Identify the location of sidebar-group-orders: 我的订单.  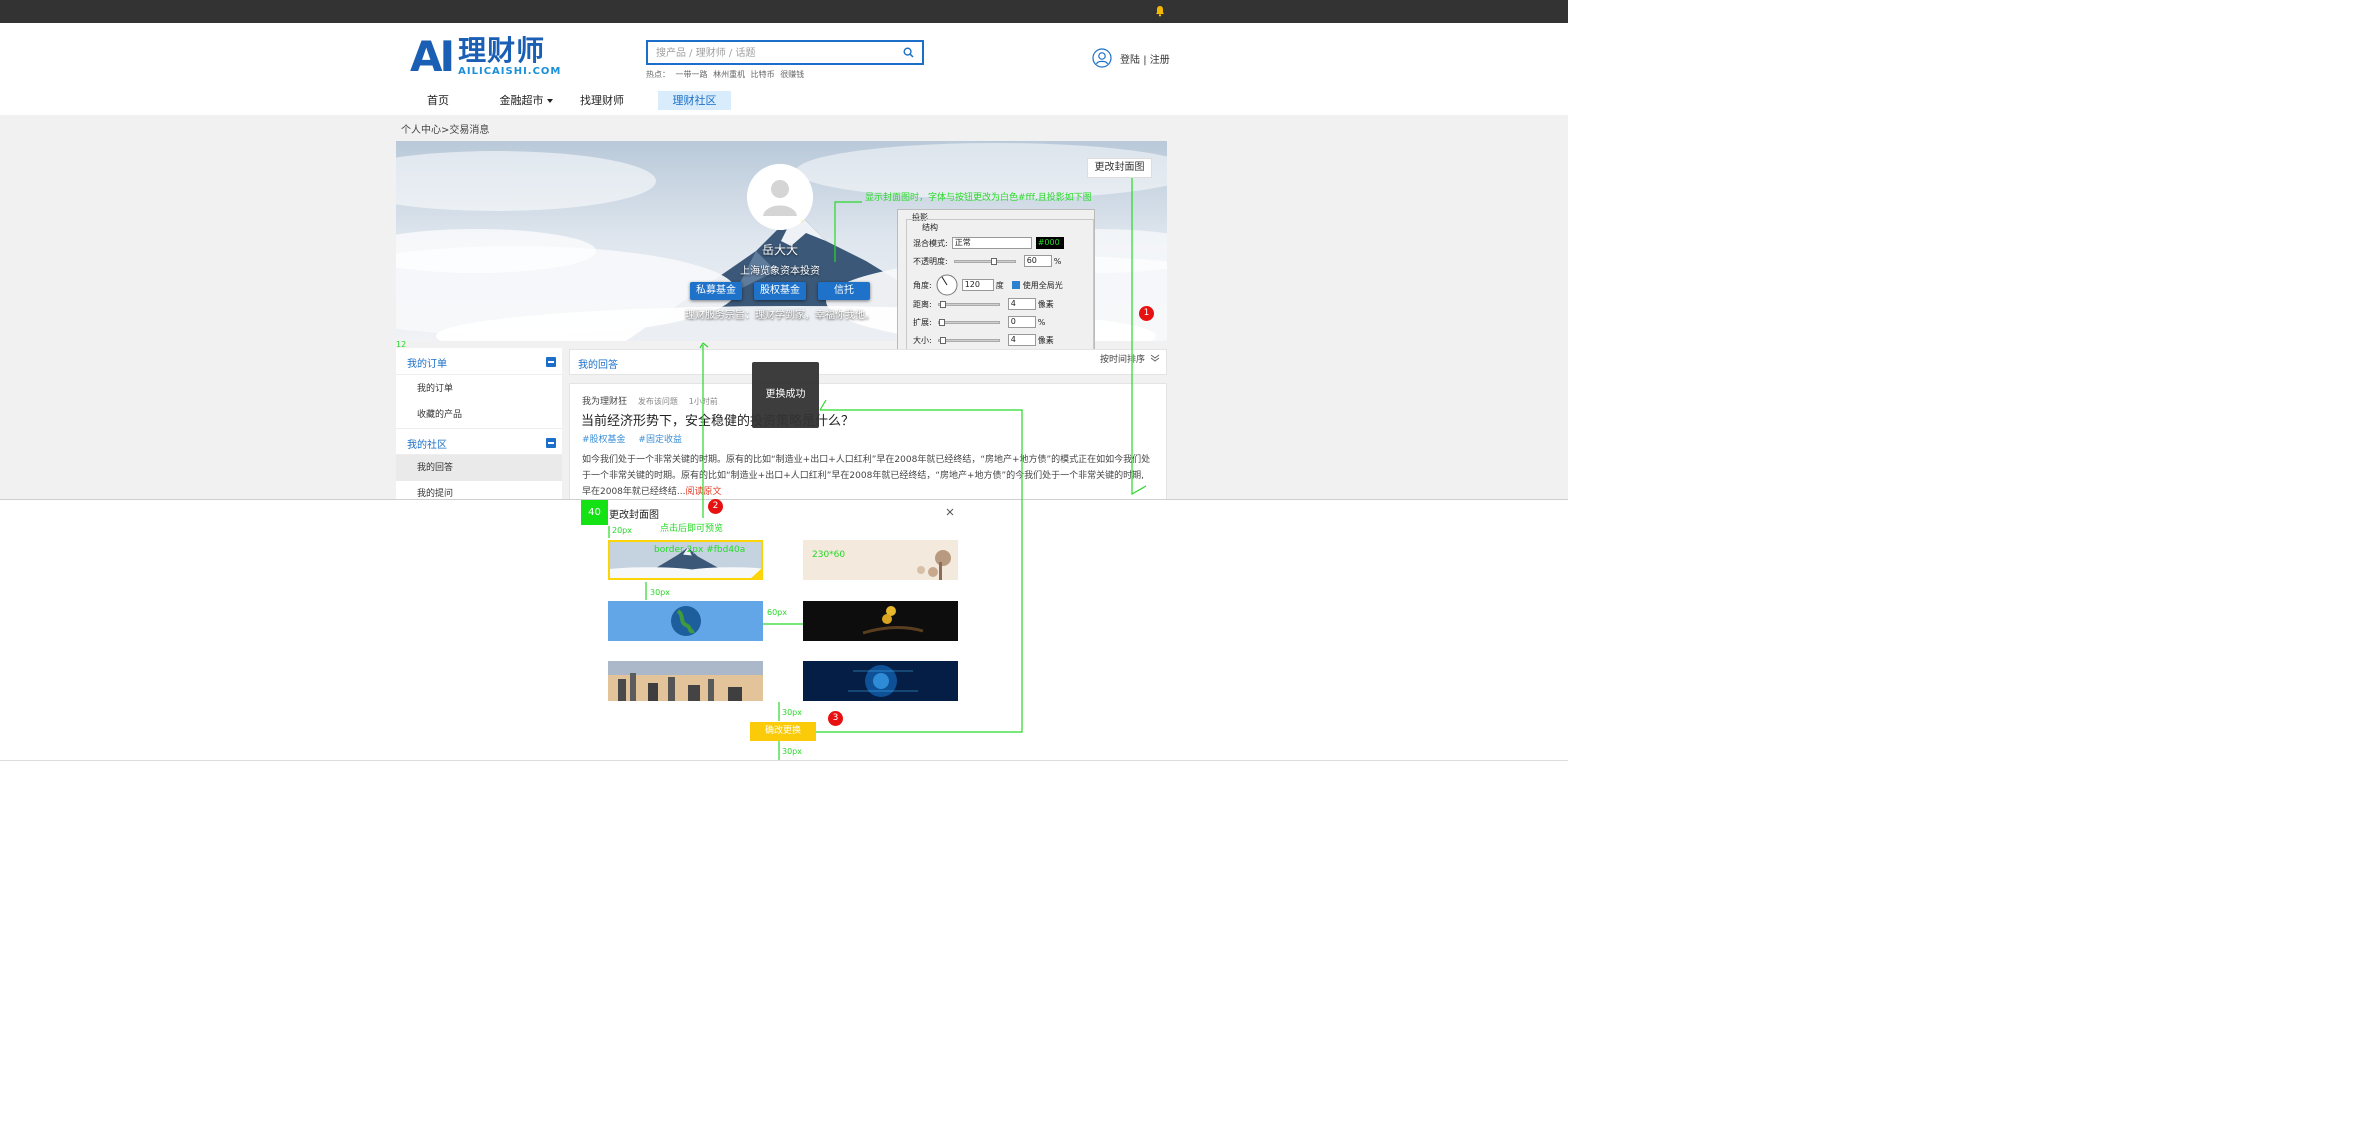
(479, 361).